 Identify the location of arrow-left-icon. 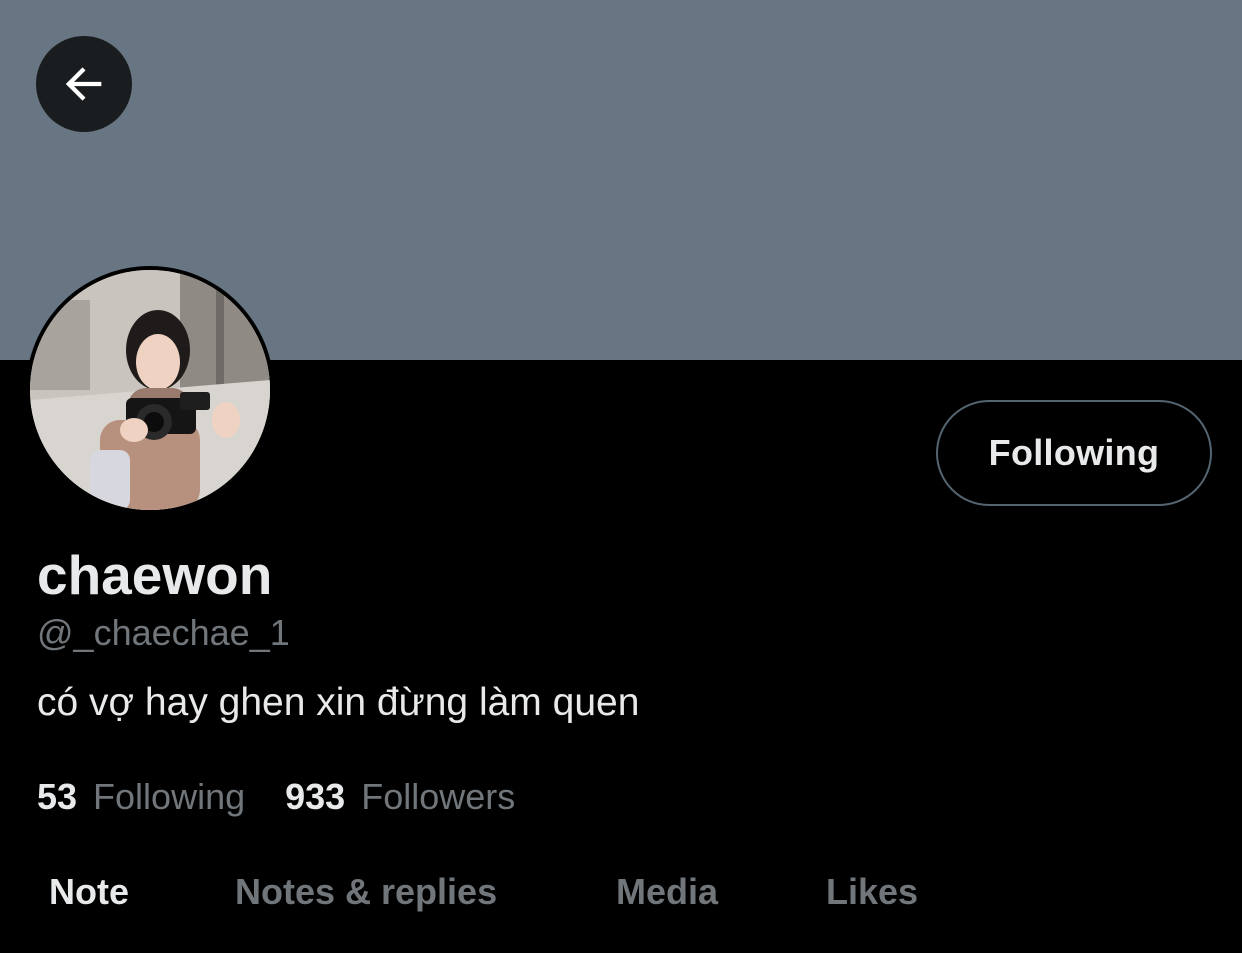
(83, 84).